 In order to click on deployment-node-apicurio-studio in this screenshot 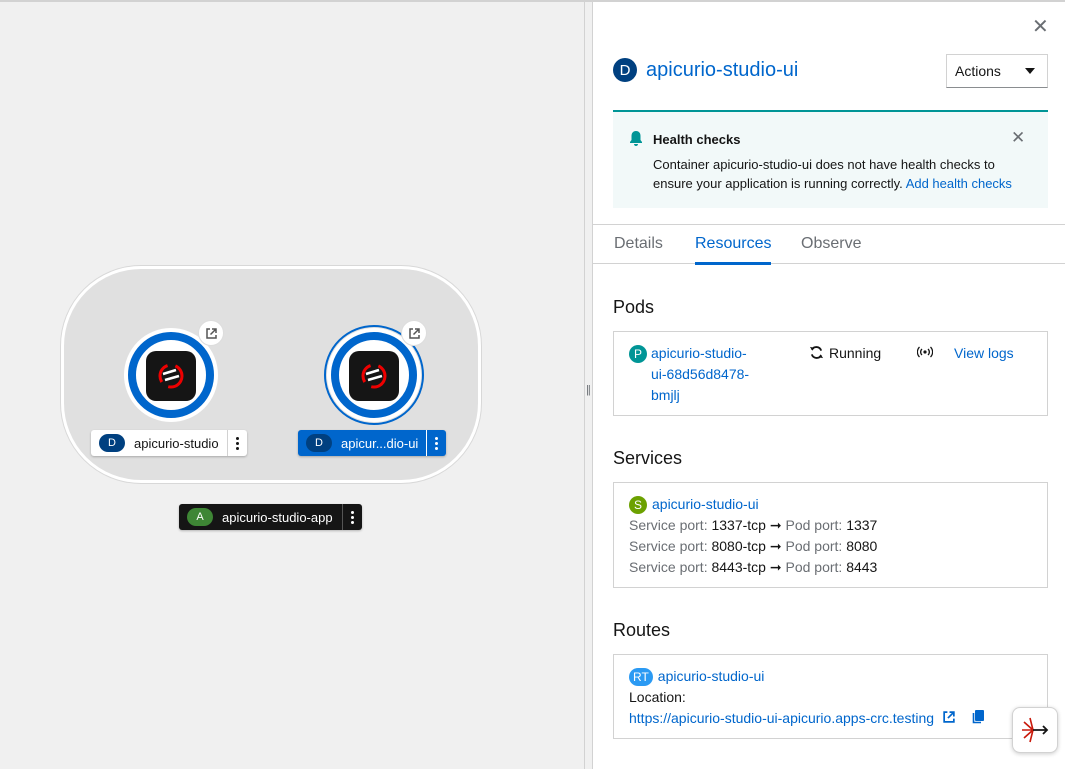, I will do `click(174, 371)`.